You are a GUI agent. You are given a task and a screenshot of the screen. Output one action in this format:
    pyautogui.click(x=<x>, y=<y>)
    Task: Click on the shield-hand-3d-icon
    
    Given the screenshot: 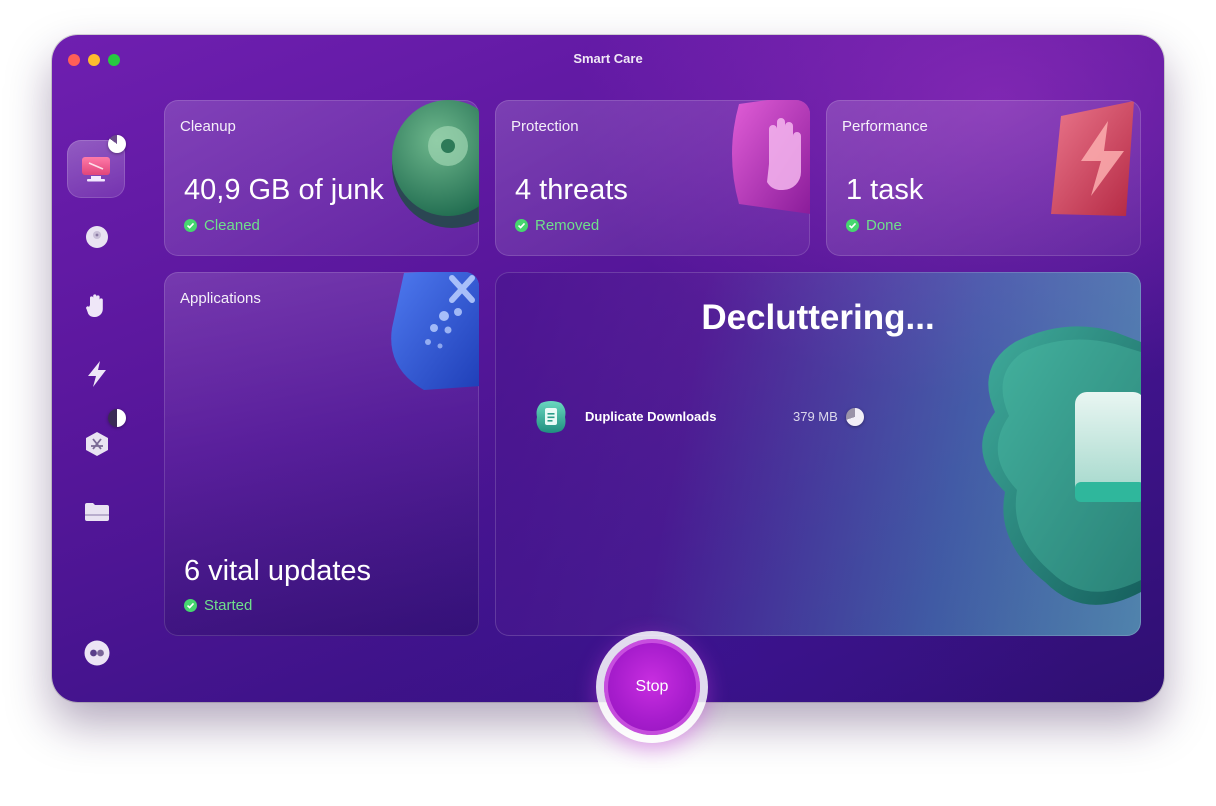 What is the action you would take?
    pyautogui.click(x=771, y=157)
    